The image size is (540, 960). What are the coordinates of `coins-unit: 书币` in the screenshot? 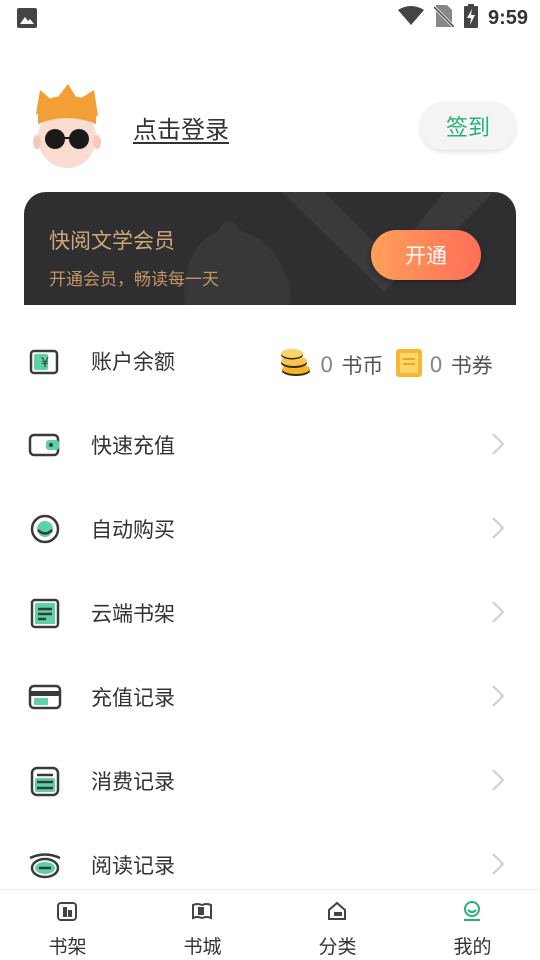 It's located at (362, 366).